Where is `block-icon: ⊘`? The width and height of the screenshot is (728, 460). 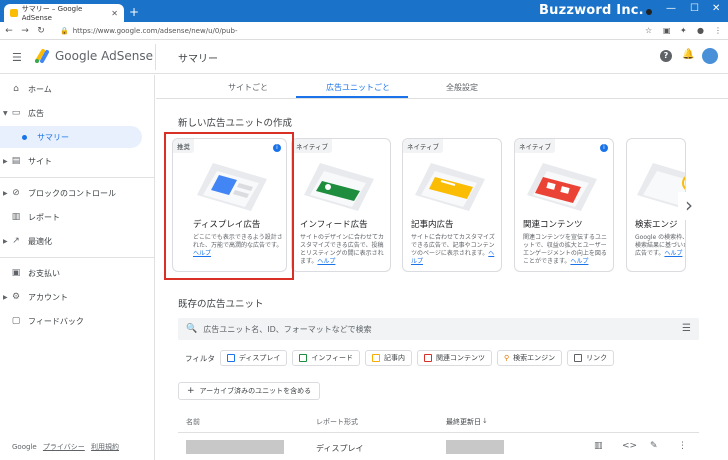
block-icon: ⊘ is located at coordinates (16, 193).